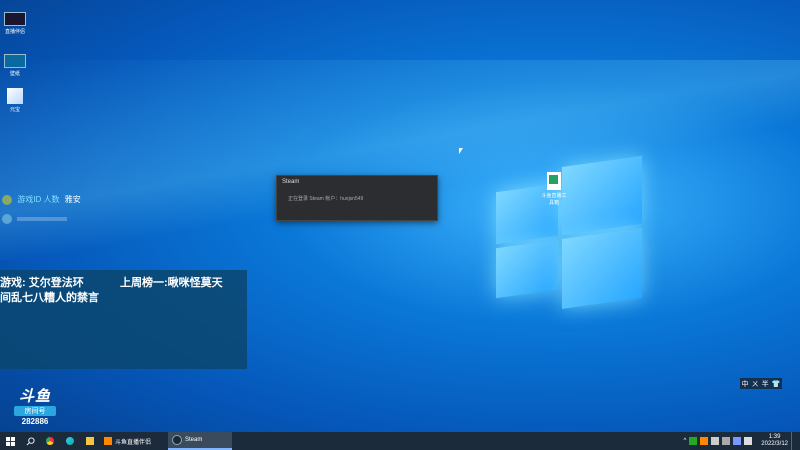 The height and width of the screenshot is (450, 800). I want to click on dialog-title: Steam, so click(291, 182).